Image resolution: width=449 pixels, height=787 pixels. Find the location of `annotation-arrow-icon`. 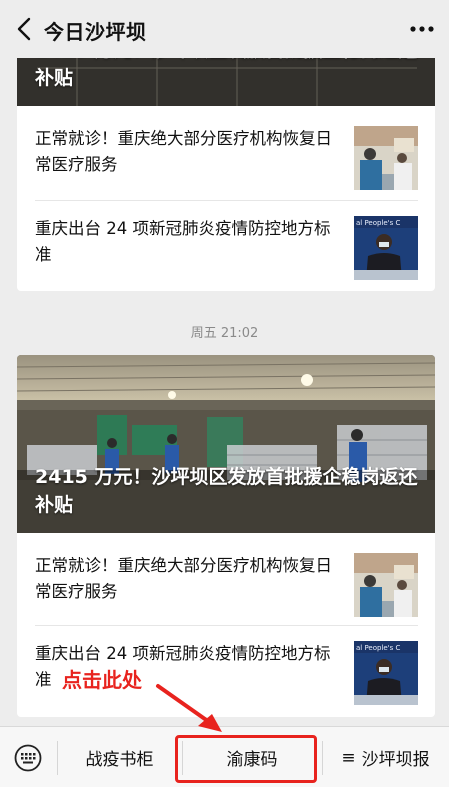

annotation-arrow-icon is located at coordinates (189, 708).